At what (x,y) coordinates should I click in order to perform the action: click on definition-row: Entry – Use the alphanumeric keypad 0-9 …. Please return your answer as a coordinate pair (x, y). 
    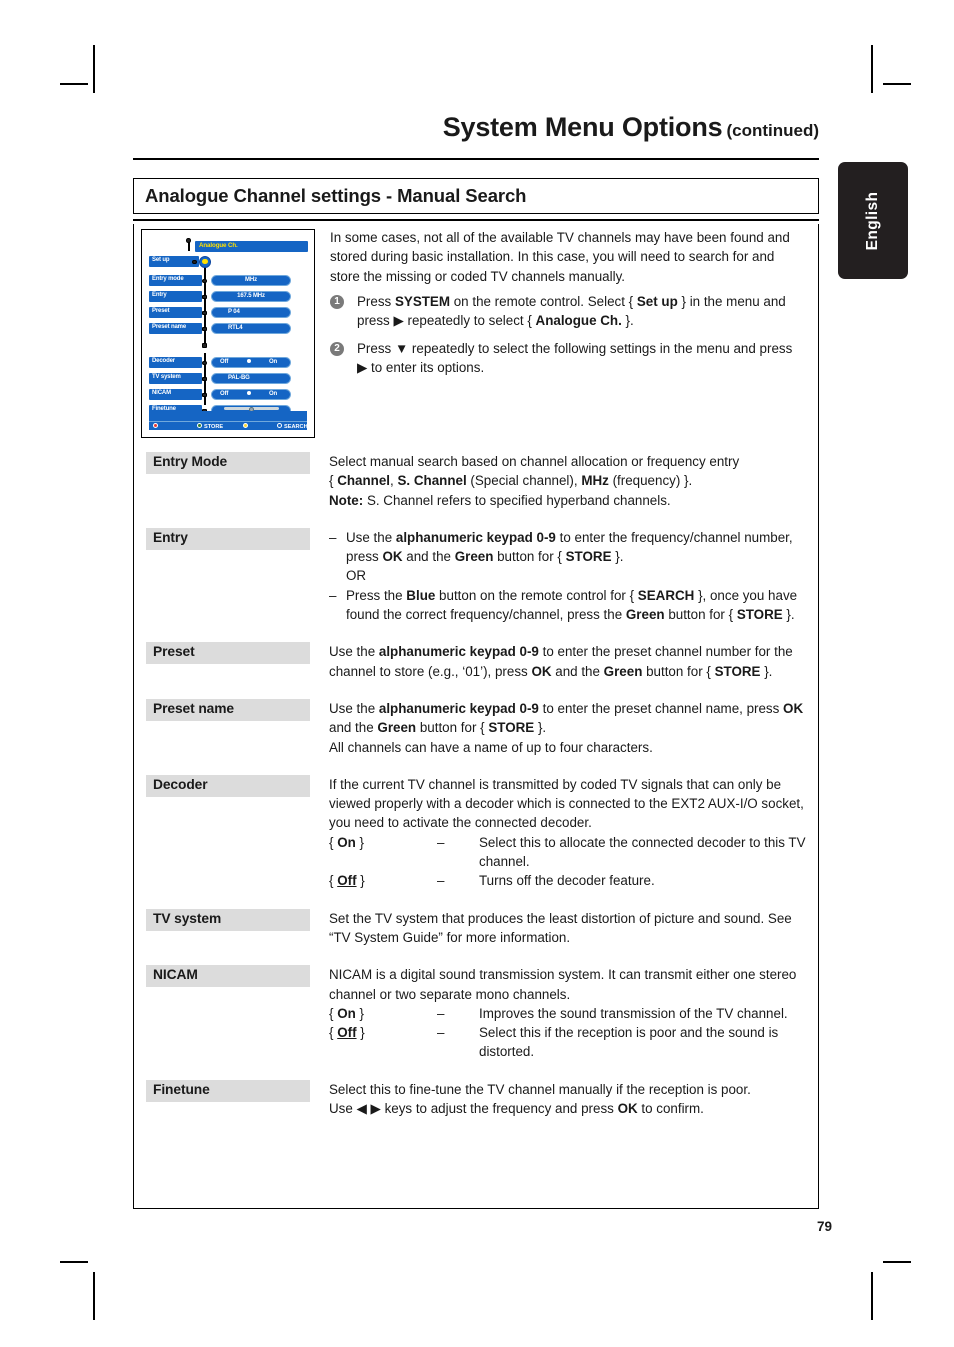
    Looking at the image, I should click on (480, 575).